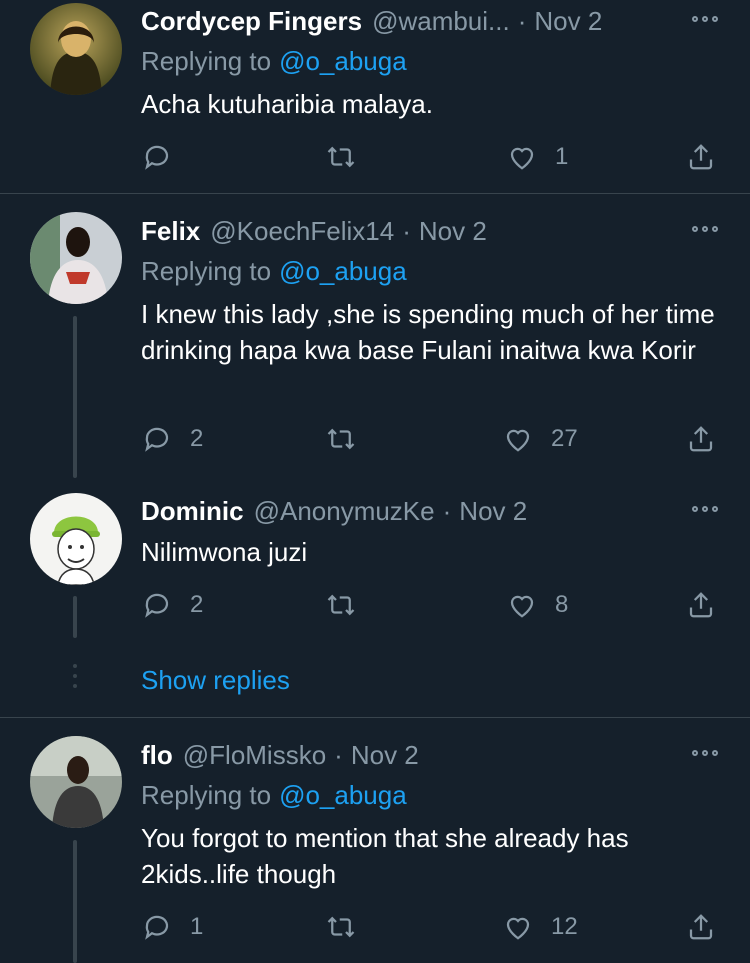  What do you see at coordinates (562, 604) in the screenshot?
I see `like-count: 8` at bounding box center [562, 604].